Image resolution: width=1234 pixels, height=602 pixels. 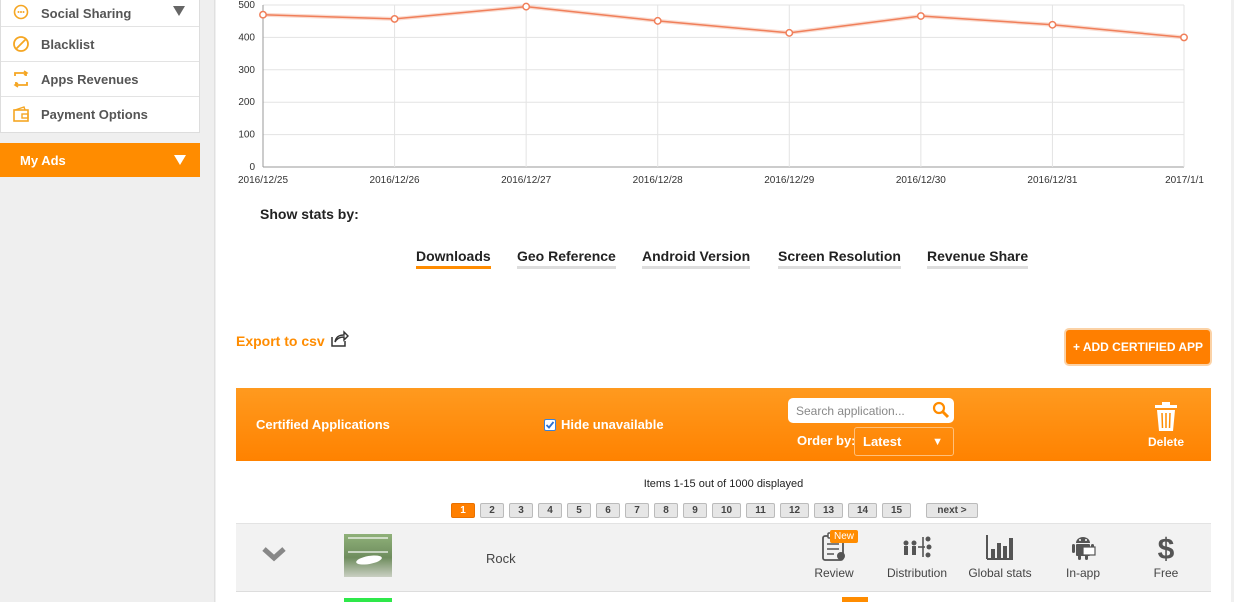 I want to click on global-stats-action: Global stats, so click(x=1000, y=555).